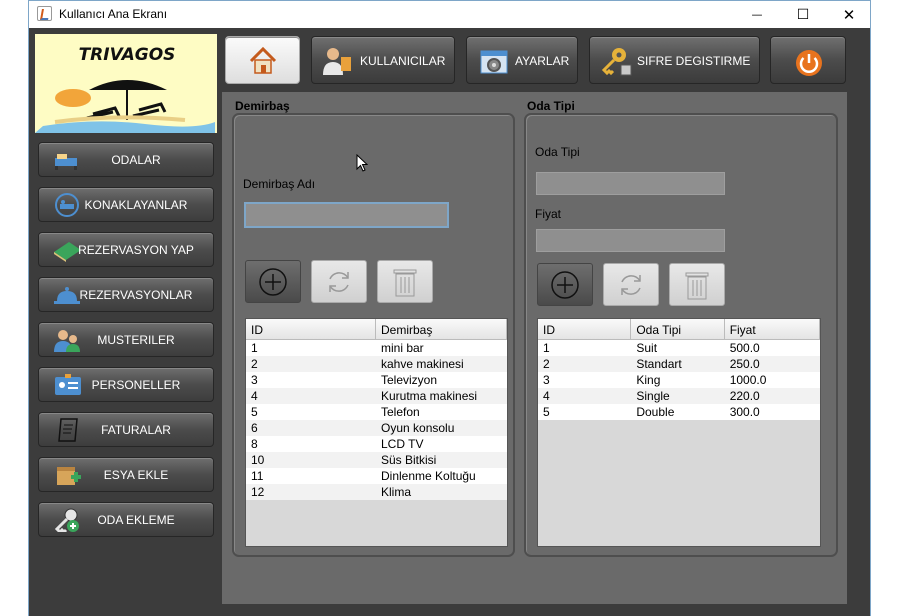 This screenshot has width=905, height=616. What do you see at coordinates (542, 61) in the screenshot?
I see `settings-label: AYARLAR` at bounding box center [542, 61].